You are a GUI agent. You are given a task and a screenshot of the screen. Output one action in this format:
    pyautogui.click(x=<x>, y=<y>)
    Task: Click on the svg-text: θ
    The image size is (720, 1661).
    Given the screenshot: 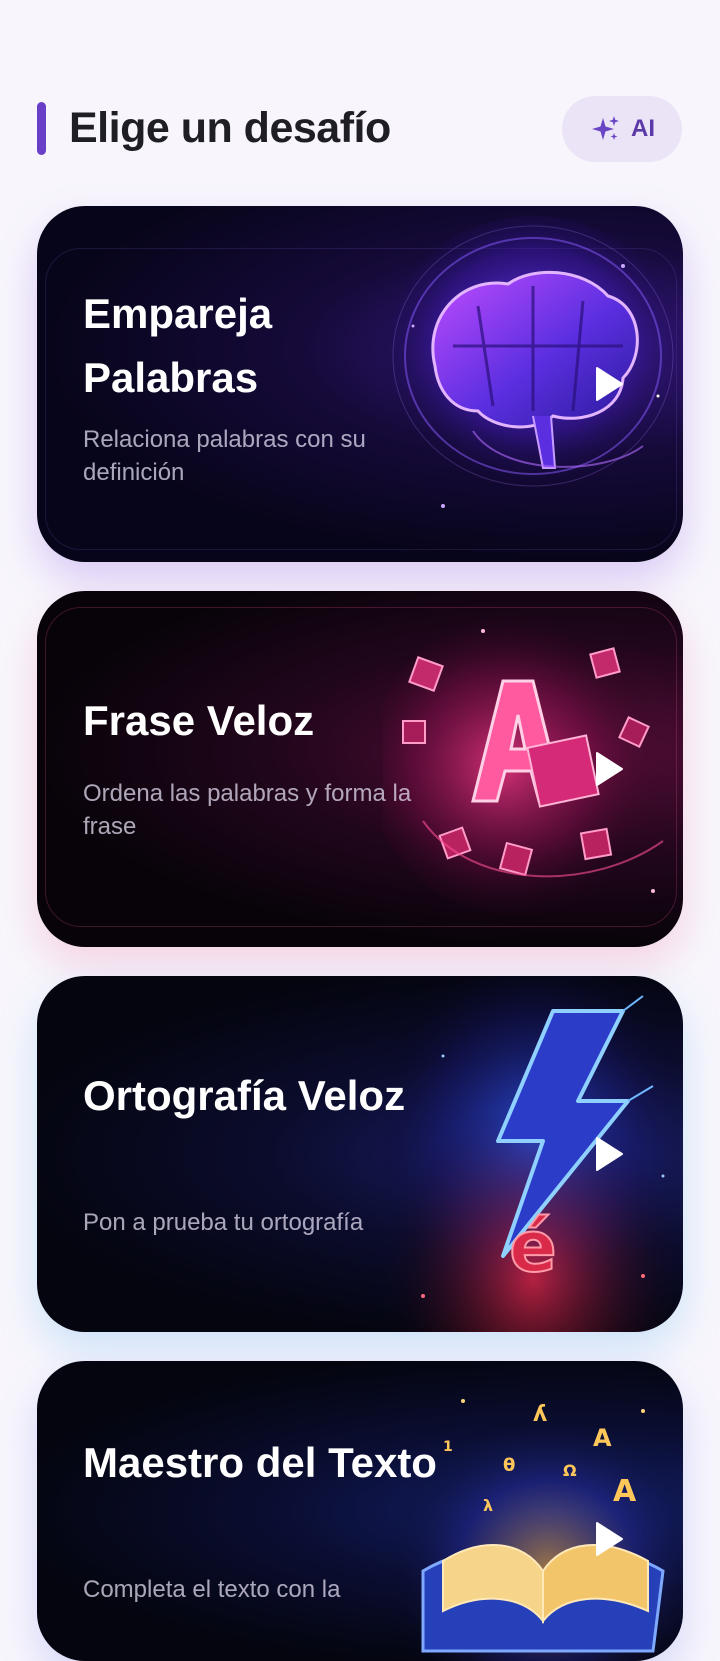 What is the action you would take?
    pyautogui.click(x=509, y=1465)
    